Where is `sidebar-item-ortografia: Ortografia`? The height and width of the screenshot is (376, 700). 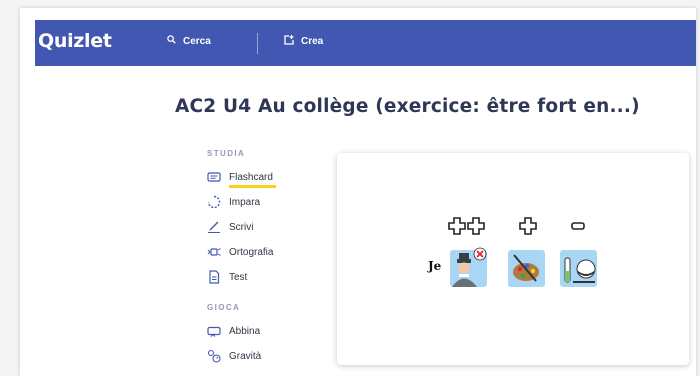
sidebar-item-ortografia: Ortografia is located at coordinates (240, 252).